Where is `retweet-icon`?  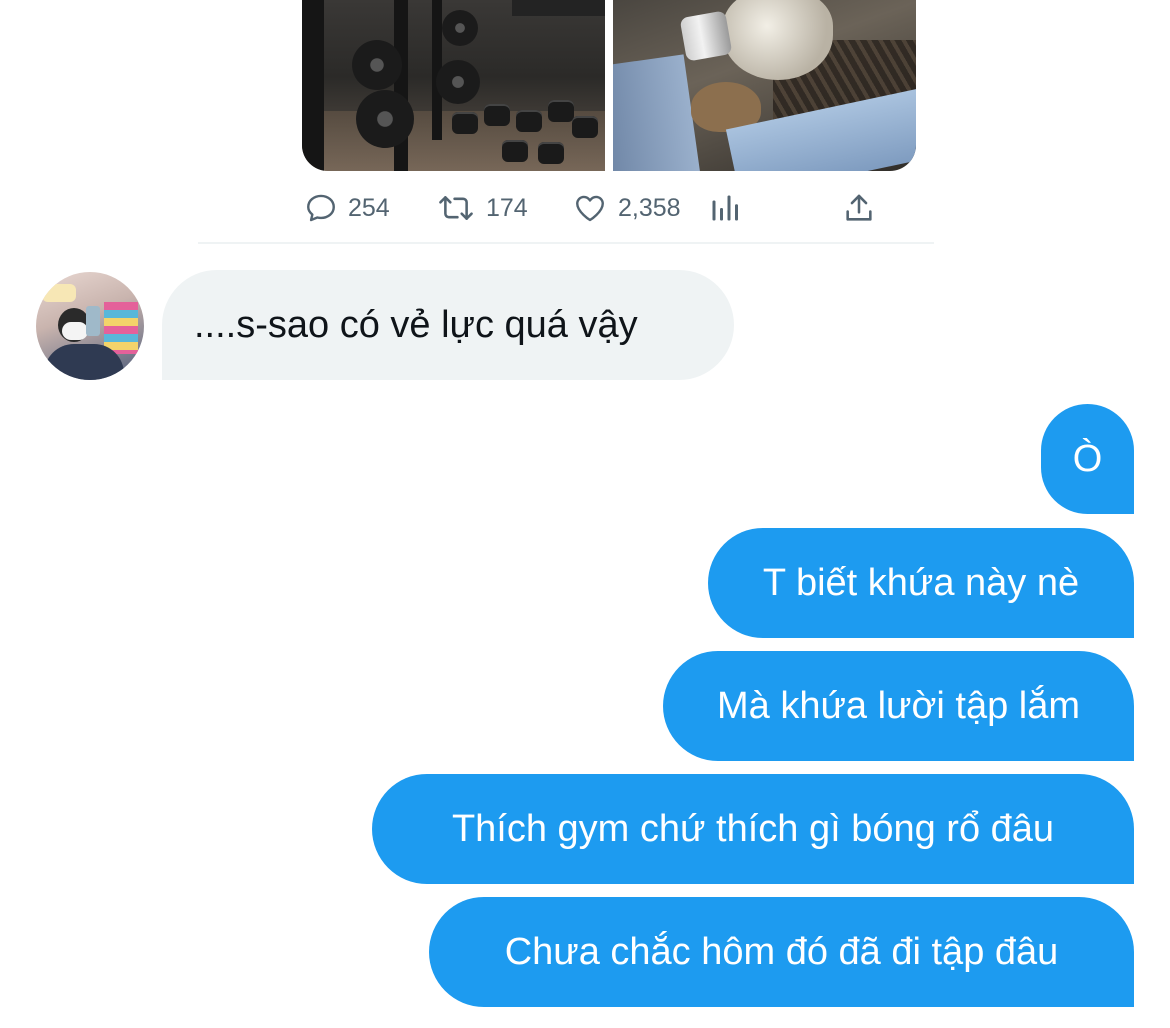 retweet-icon is located at coordinates (456, 208).